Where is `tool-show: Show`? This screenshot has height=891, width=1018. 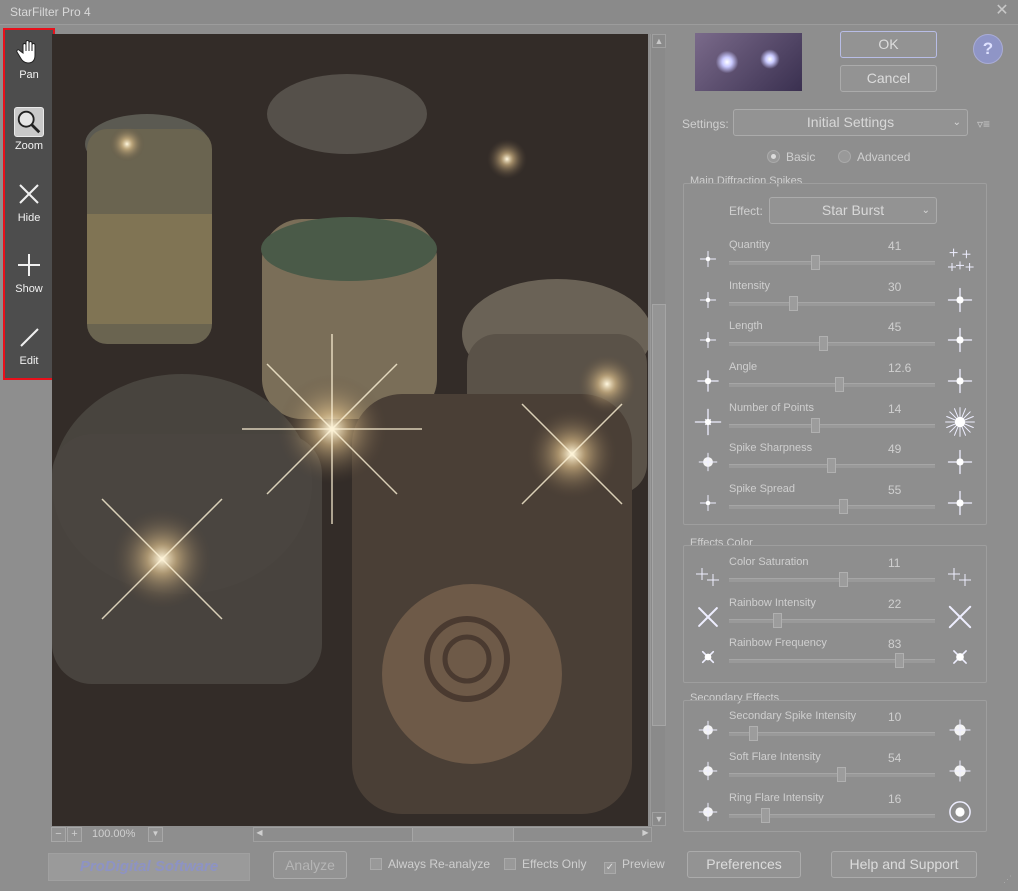
tool-show: Show is located at coordinates (29, 278).